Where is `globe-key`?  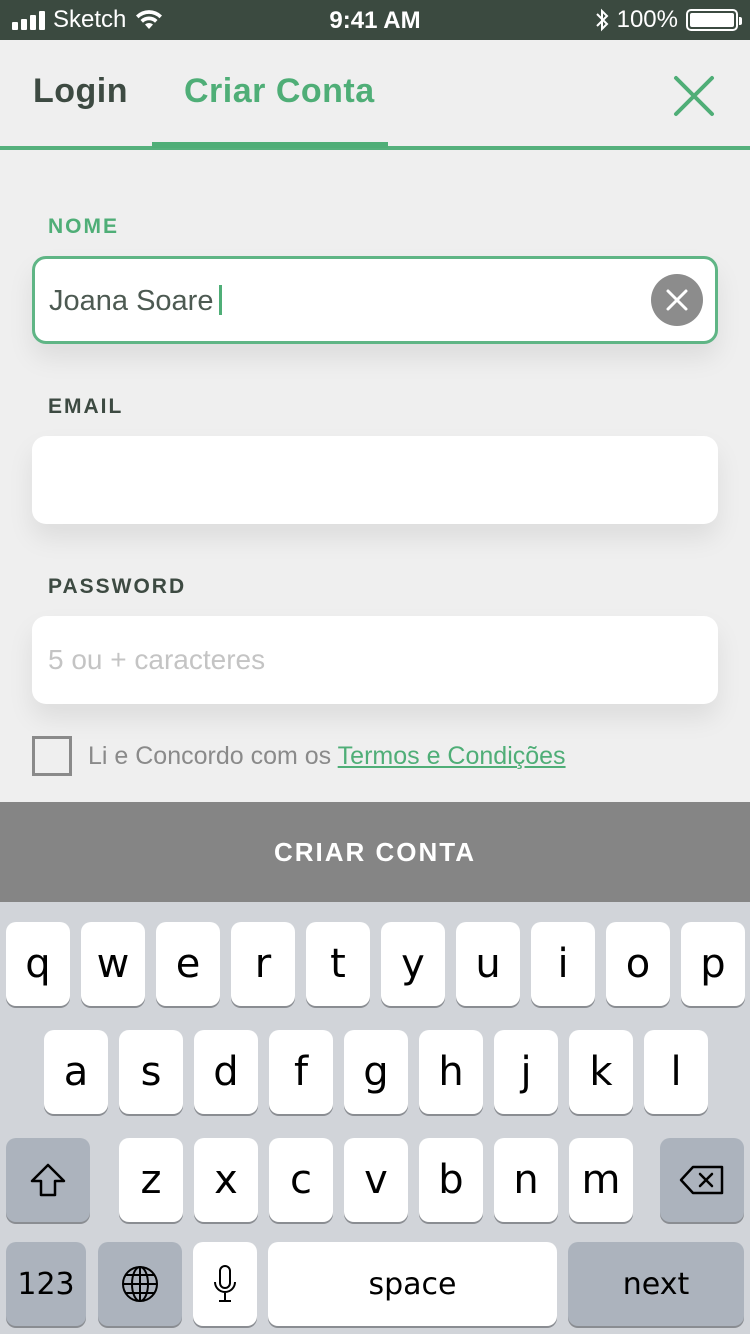
globe-key is located at coordinates (140, 1284).